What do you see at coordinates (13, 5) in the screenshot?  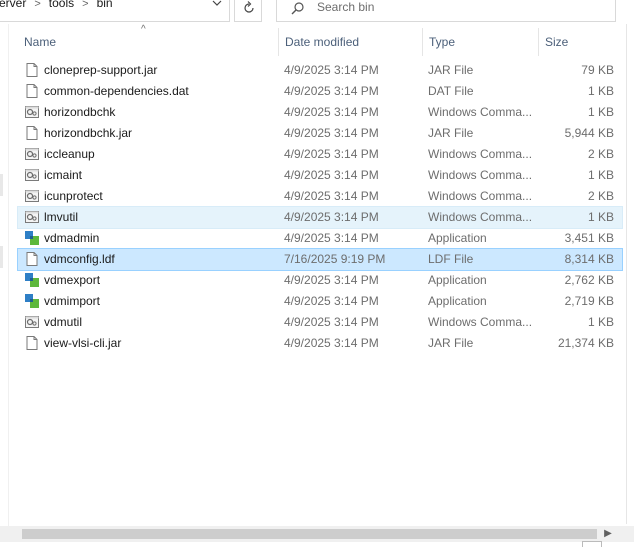 I see `breadcrumb-item: erver` at bounding box center [13, 5].